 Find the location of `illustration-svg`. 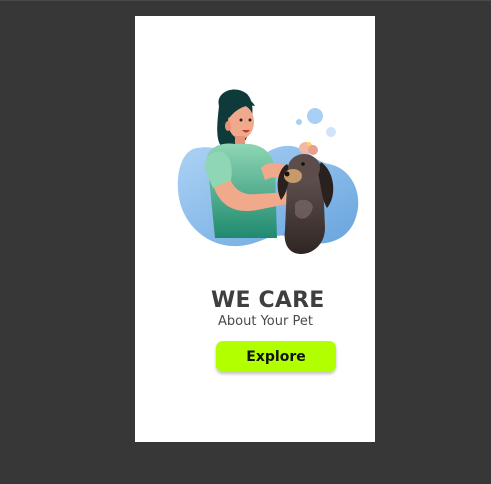

illustration-svg is located at coordinates (268, 171).